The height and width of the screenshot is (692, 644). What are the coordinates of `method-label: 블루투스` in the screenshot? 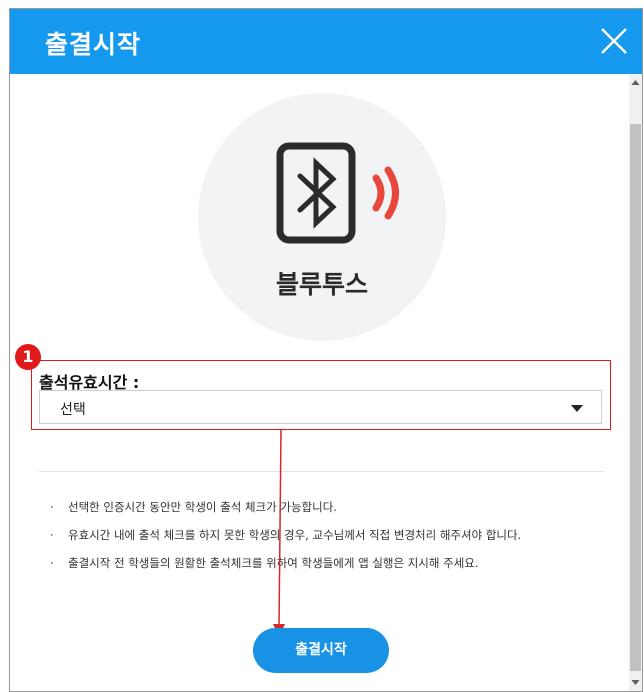 It's located at (321, 284).